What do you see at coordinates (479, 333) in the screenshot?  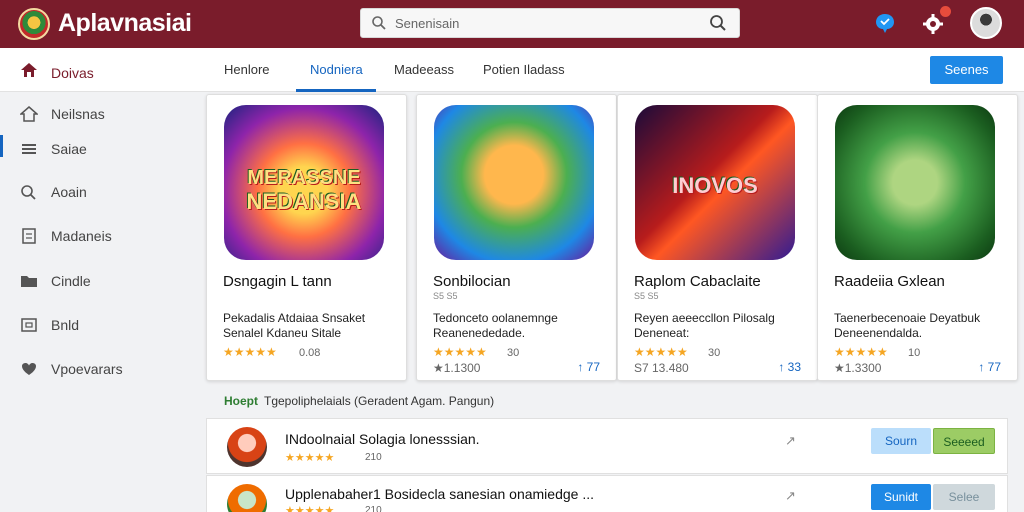 I see `card-description-line: Reanenededade.` at bounding box center [479, 333].